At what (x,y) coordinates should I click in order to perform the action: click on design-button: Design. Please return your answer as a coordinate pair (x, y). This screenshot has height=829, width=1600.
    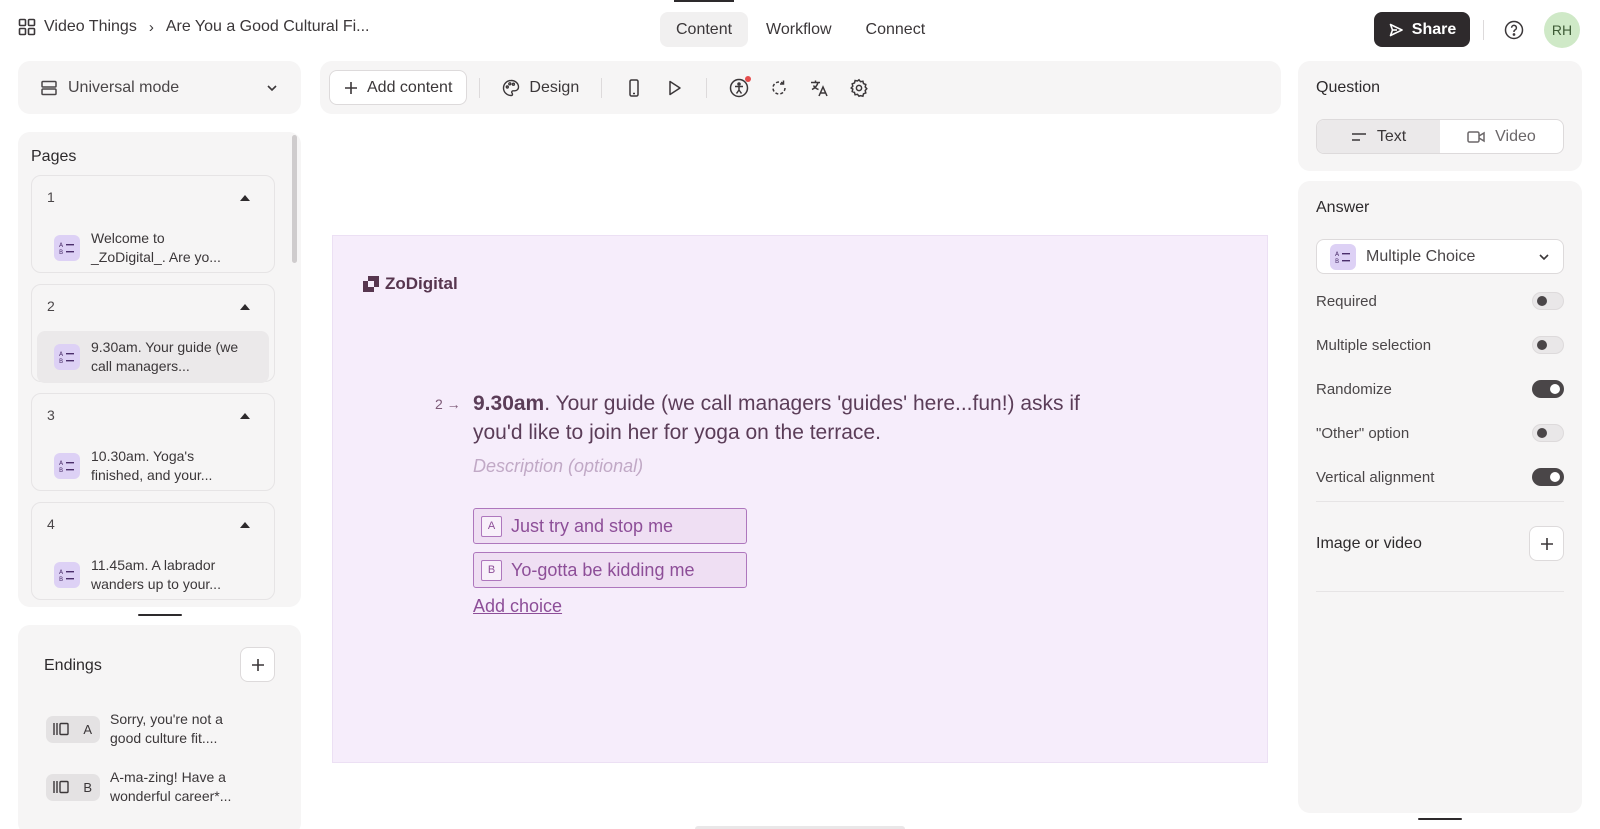
    Looking at the image, I should click on (540, 88).